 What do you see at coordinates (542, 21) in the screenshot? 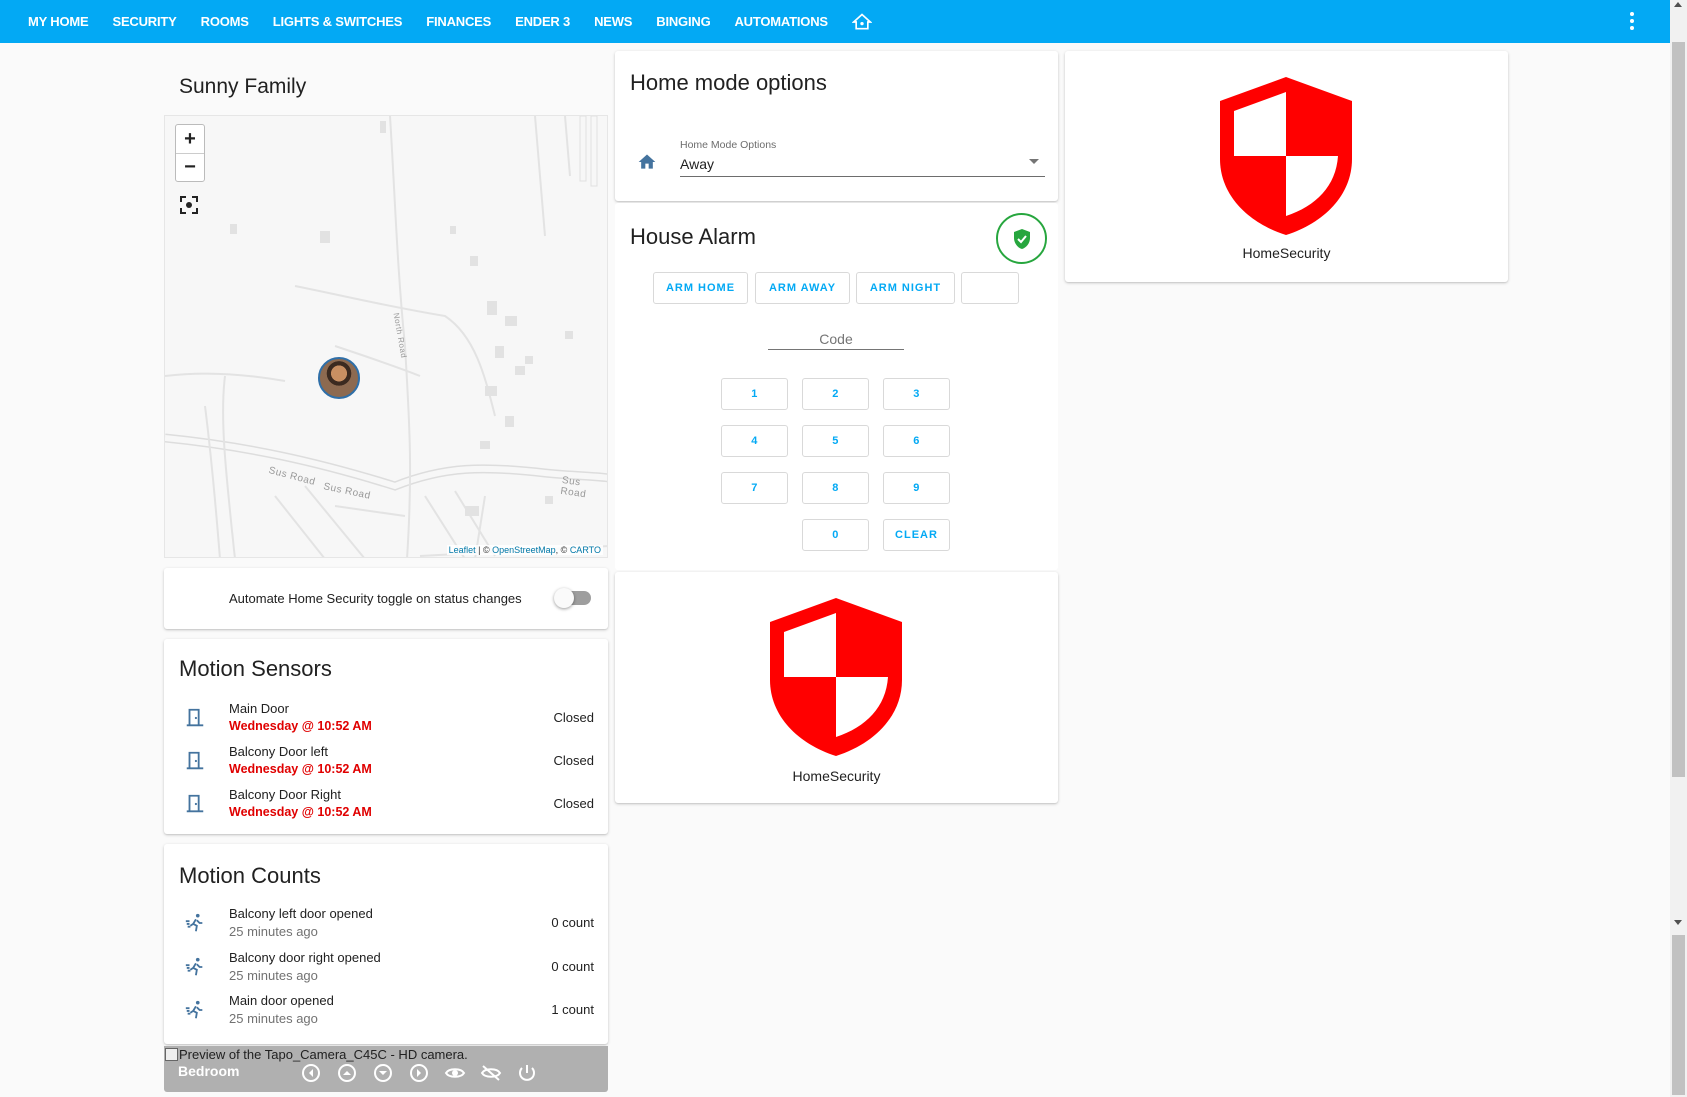
I see `tab-ender-3: ENDER 3` at bounding box center [542, 21].